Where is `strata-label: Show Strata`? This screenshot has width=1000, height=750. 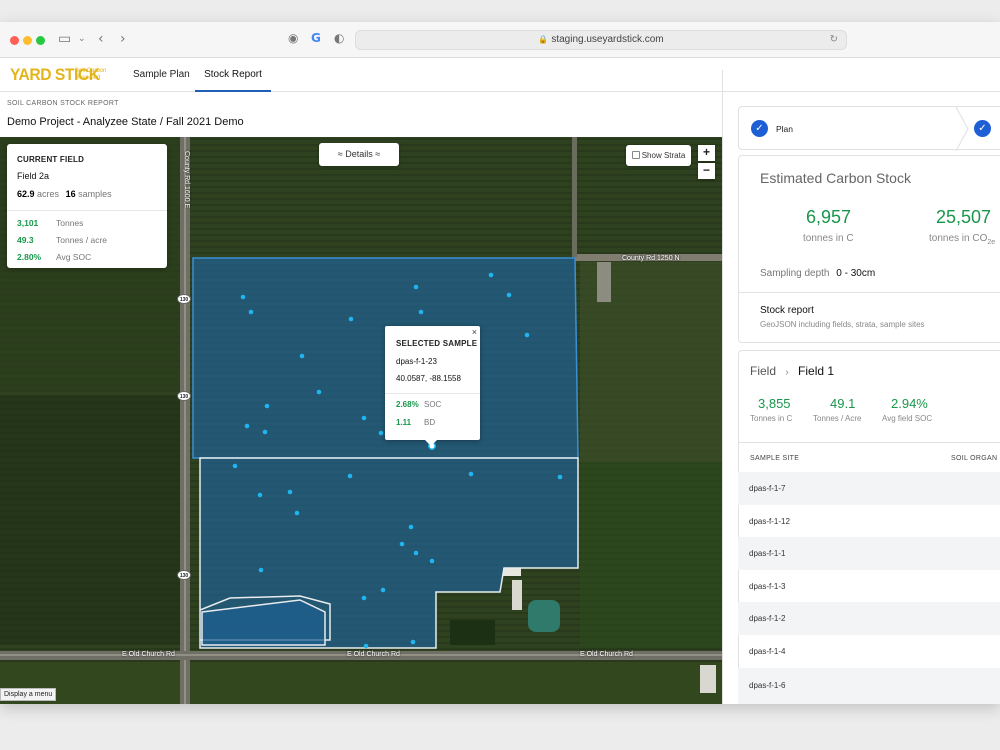
strata-label: Show Strata is located at coordinates (663, 155).